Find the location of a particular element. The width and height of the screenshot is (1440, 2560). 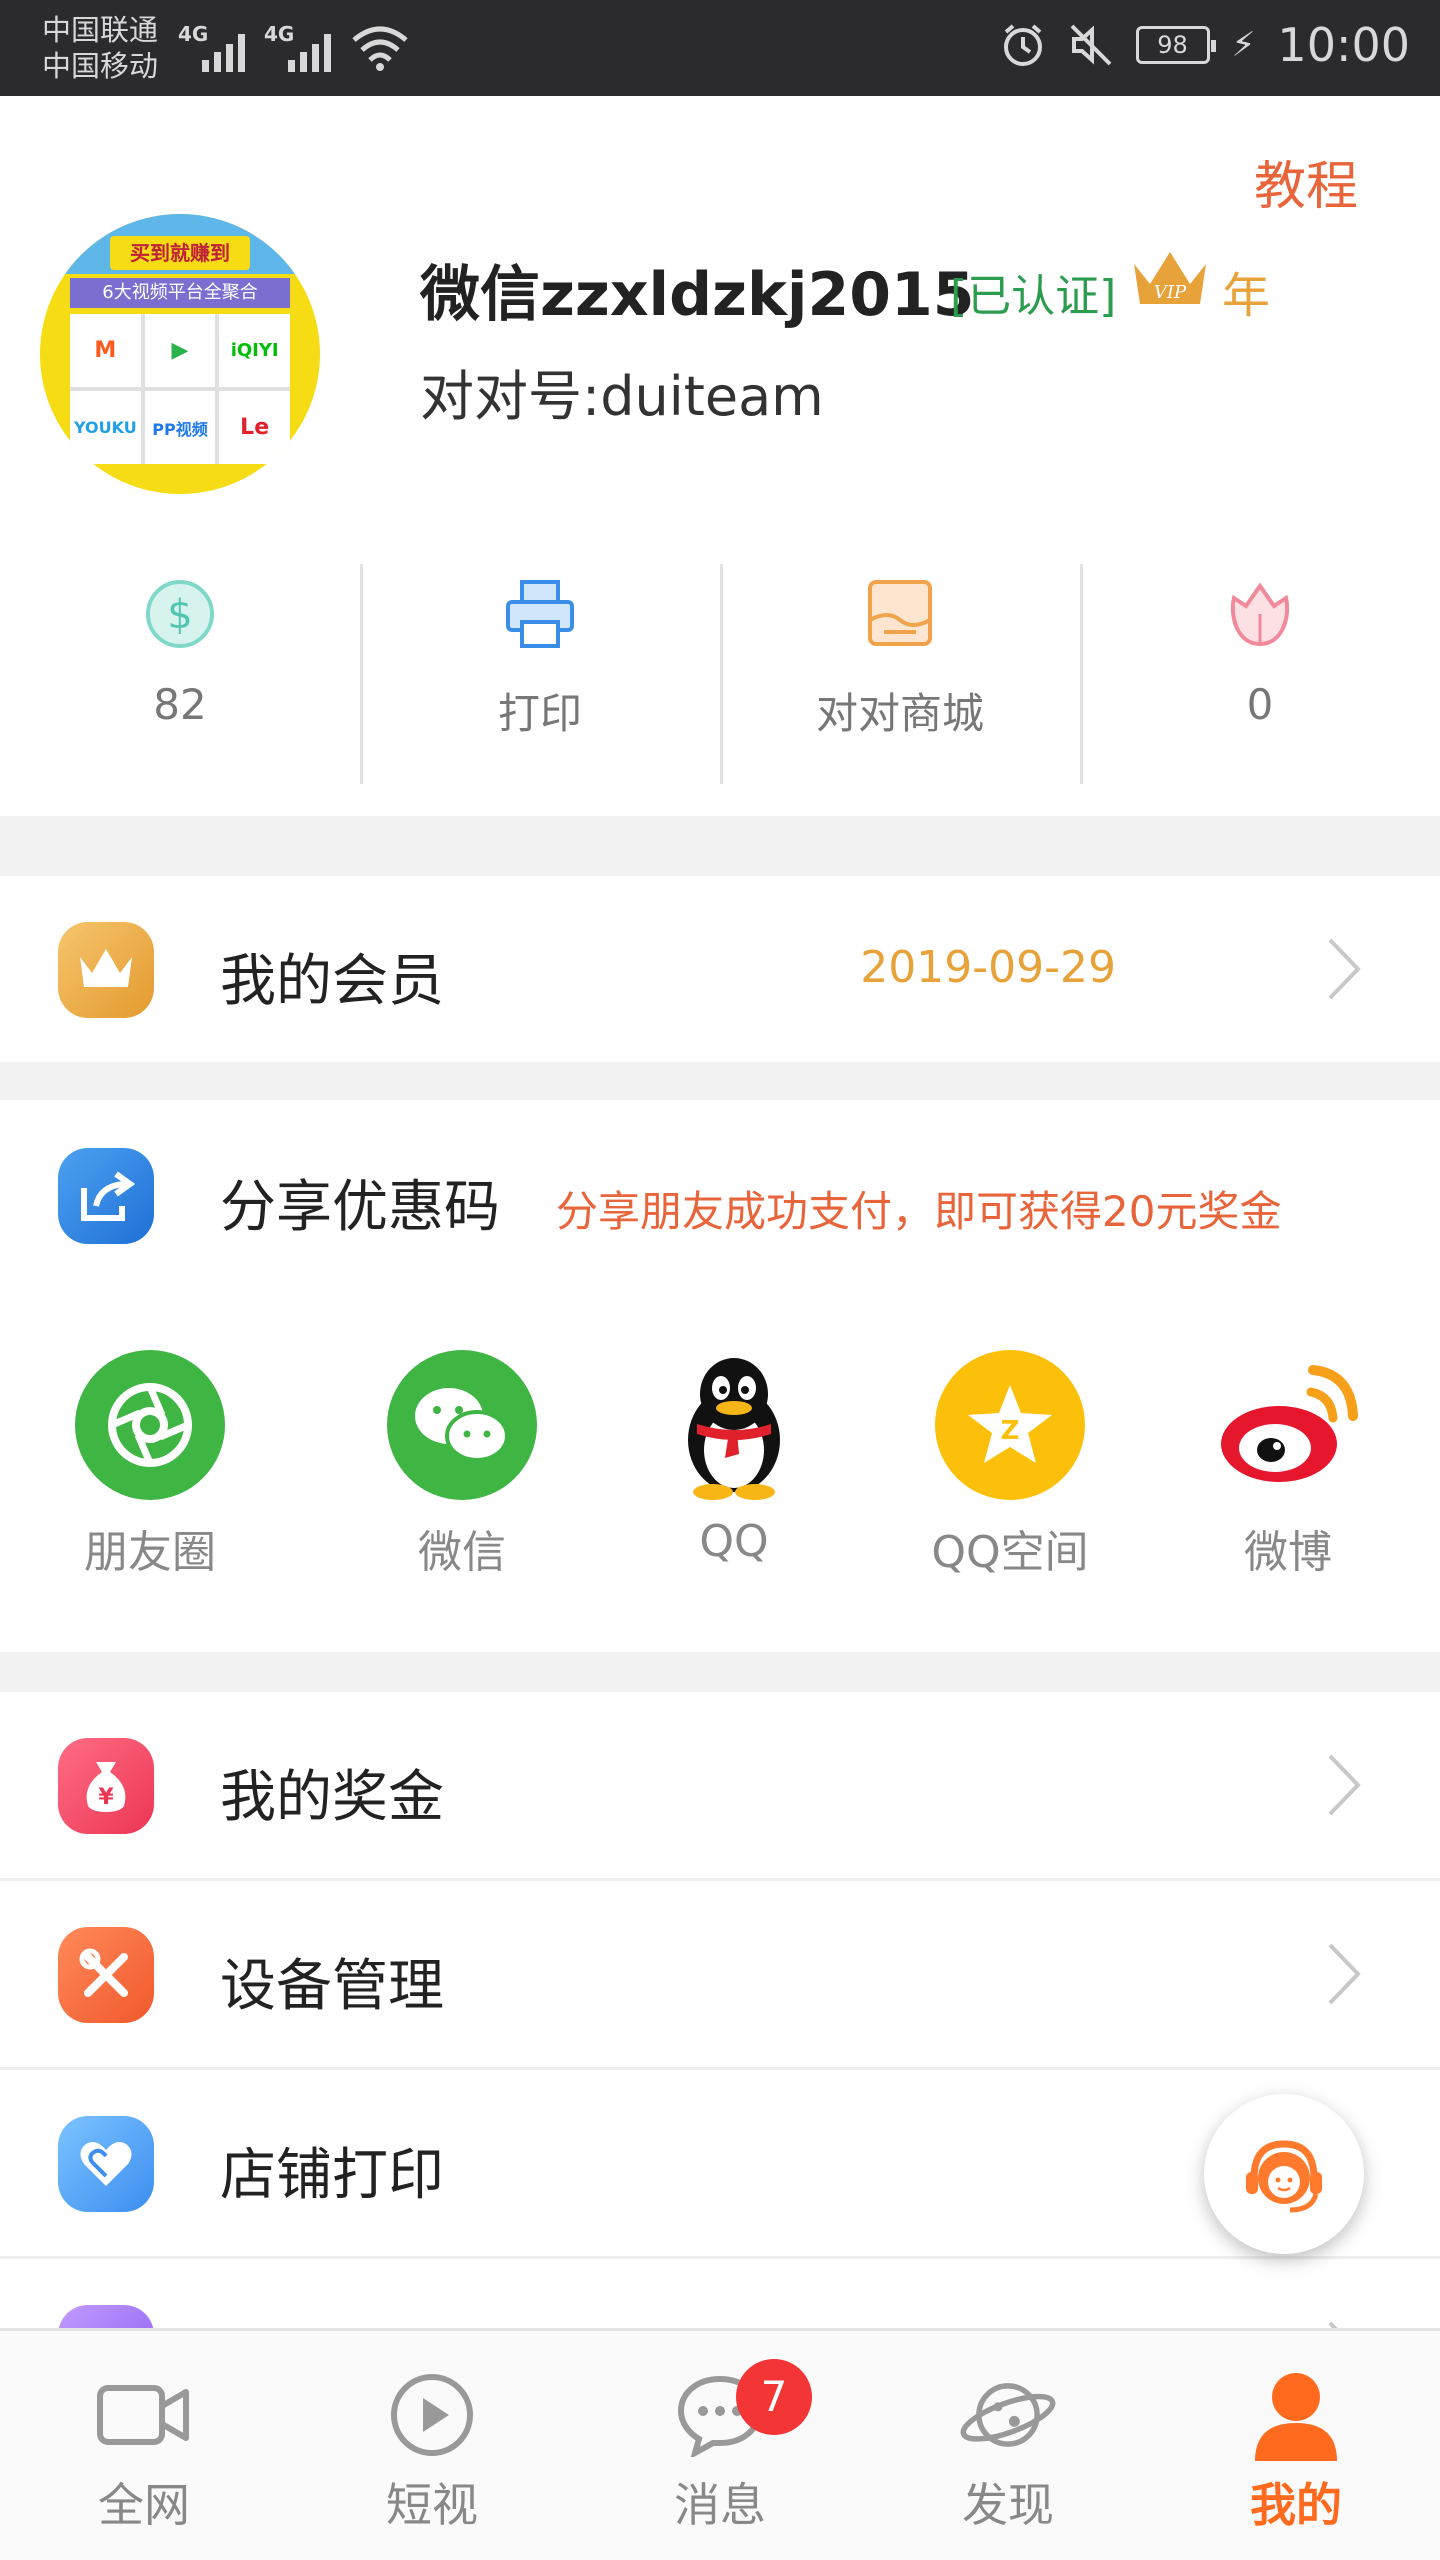

share-weibo-button: 微博 is located at coordinates (1288, 1465).